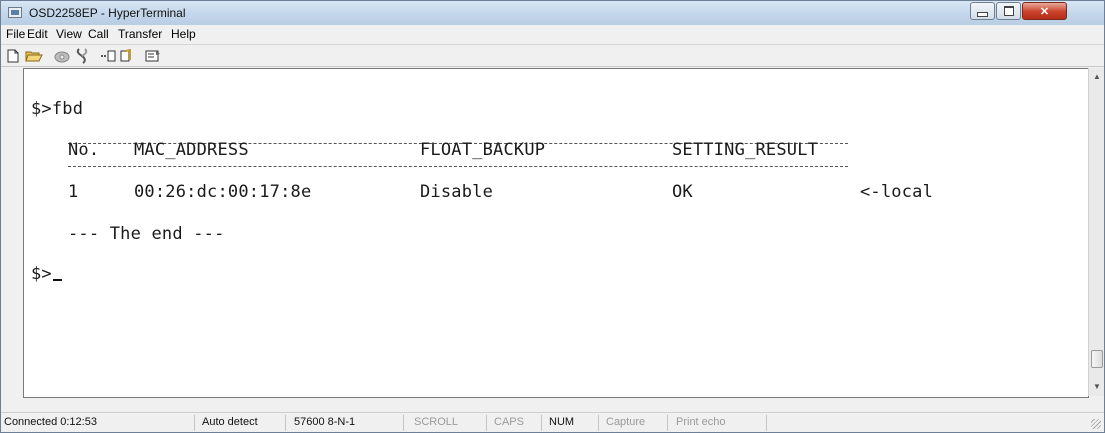 This screenshot has width=1105, height=433. I want to click on close-button: ✕, so click(1044, 11).